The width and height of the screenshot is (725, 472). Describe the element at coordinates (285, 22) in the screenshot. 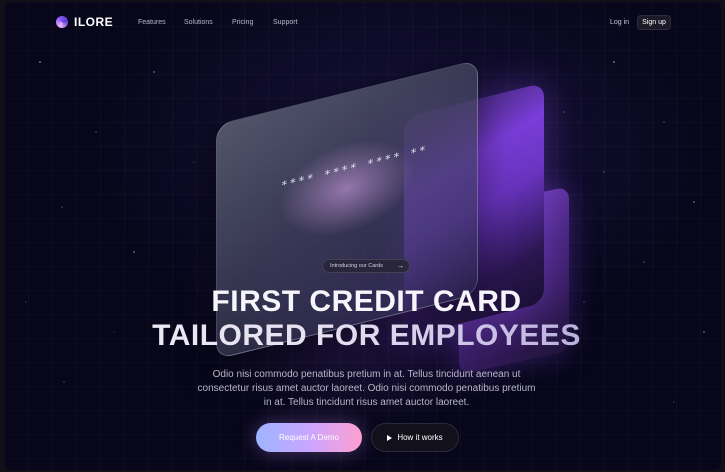

I see `nav-link-support: Support` at that location.